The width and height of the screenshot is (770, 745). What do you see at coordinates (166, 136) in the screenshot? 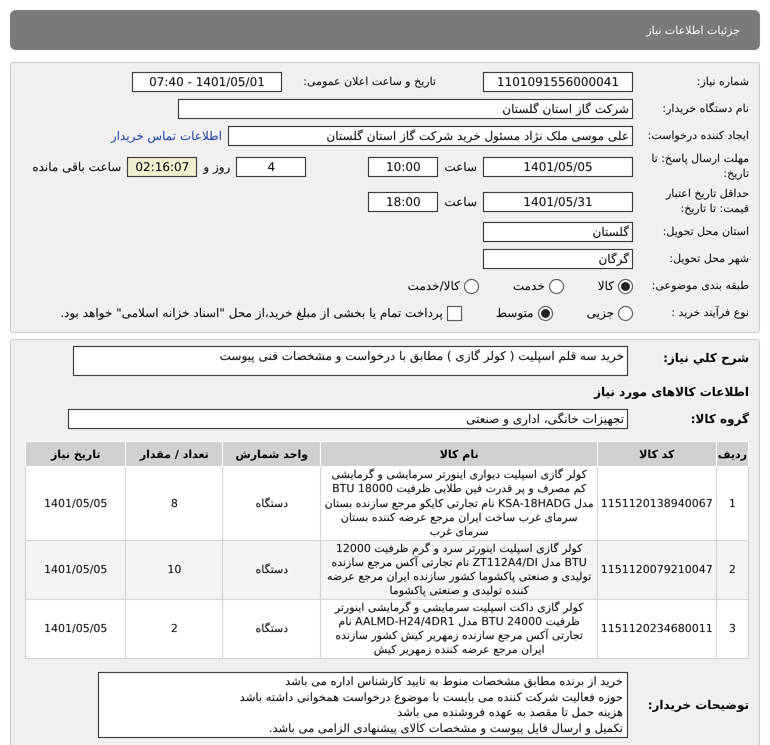
I see `contact-link: اطلاعات تماس خریدار` at bounding box center [166, 136].